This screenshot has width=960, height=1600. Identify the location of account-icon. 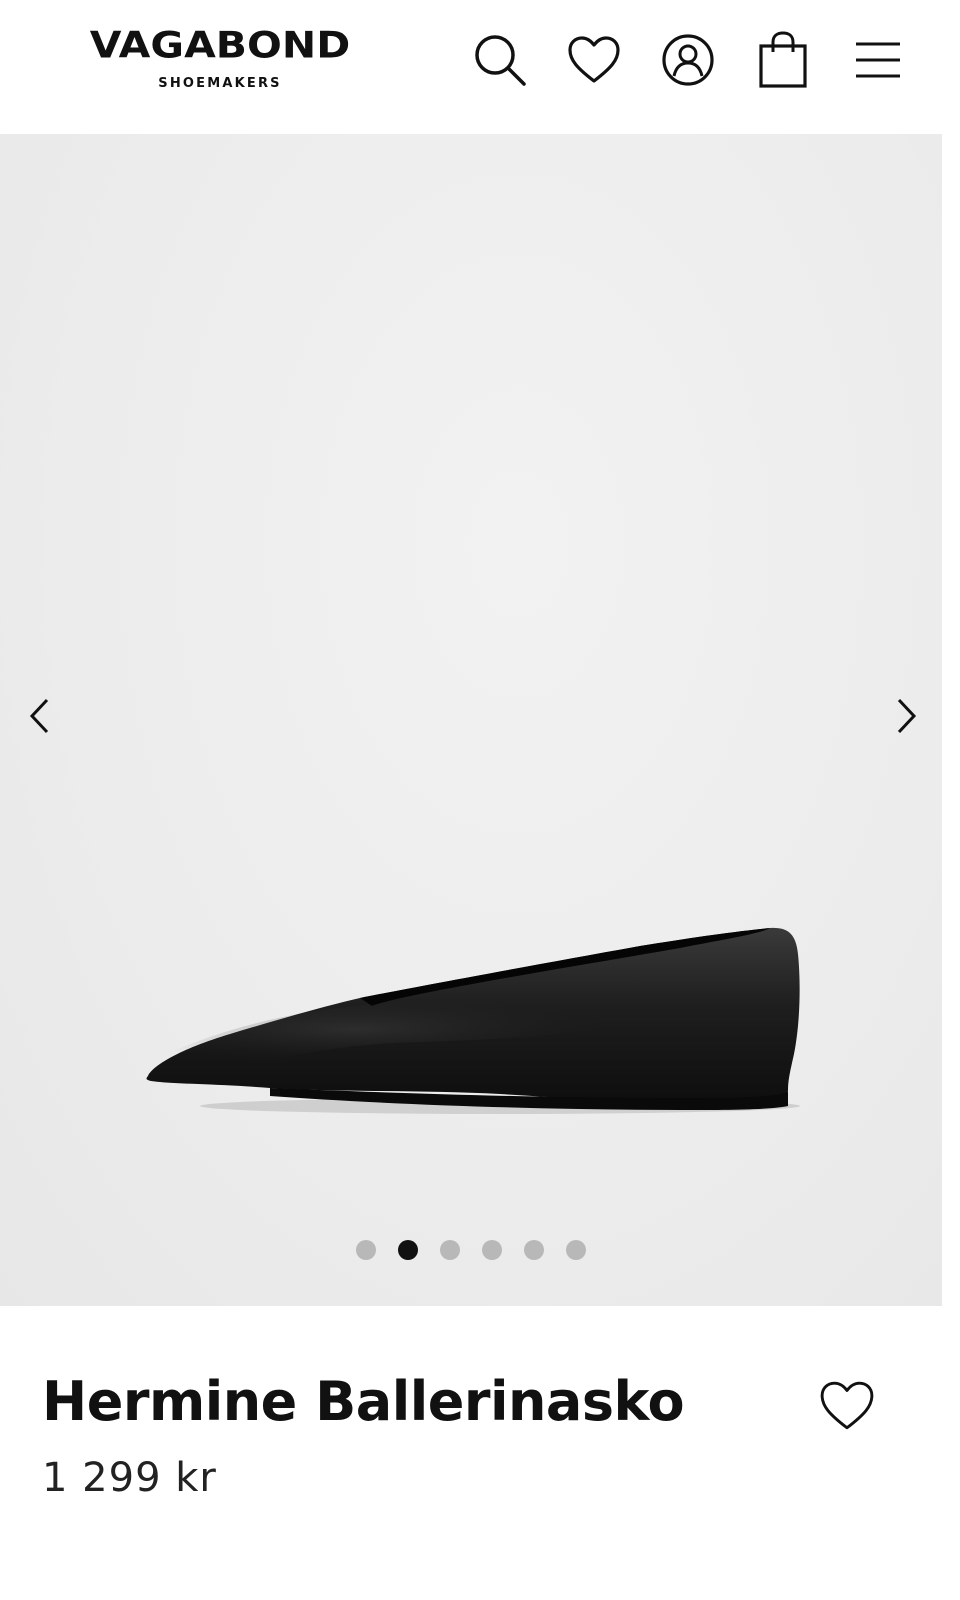
(688, 60).